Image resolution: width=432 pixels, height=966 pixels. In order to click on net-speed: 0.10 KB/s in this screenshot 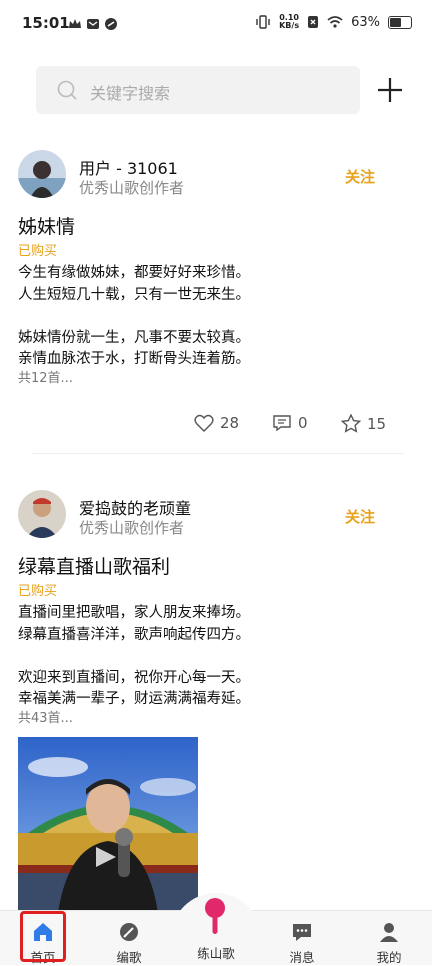, I will do `click(289, 22)`.